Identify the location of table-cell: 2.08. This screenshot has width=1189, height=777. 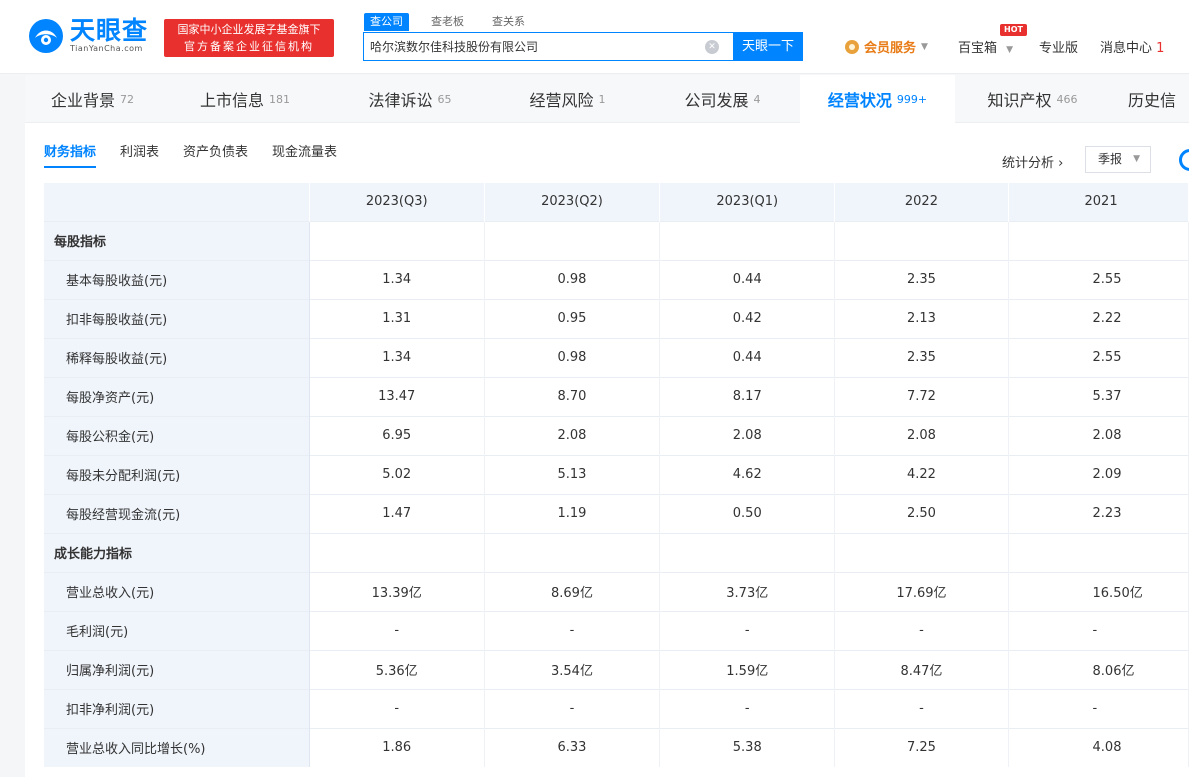
(921, 435).